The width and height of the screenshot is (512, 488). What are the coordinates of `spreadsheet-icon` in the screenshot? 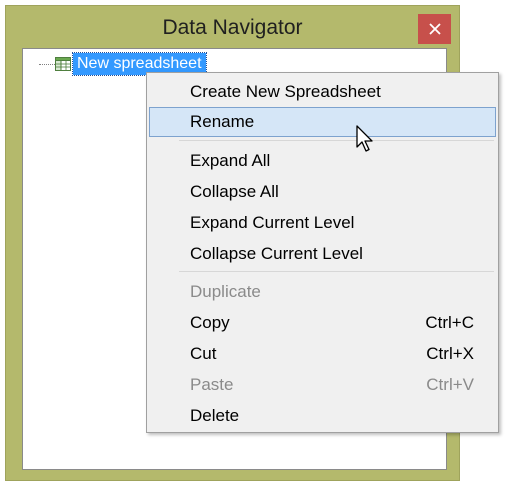 It's located at (63, 64).